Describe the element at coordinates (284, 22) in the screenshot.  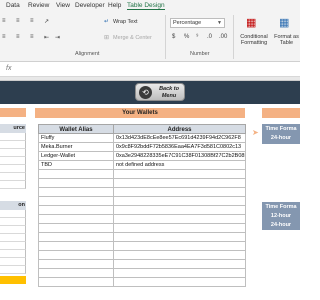
I see `format-as-table-icon: ▦` at that location.